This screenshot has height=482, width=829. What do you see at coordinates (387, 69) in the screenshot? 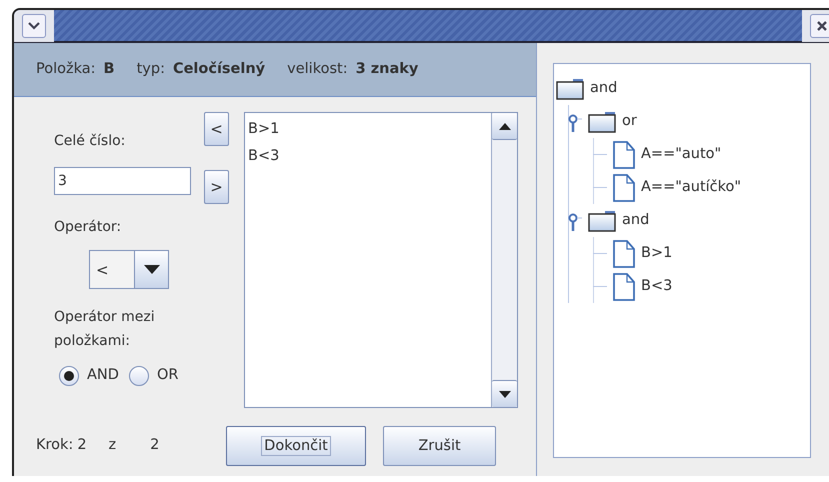
I see `field-value: 3 znaky` at bounding box center [387, 69].